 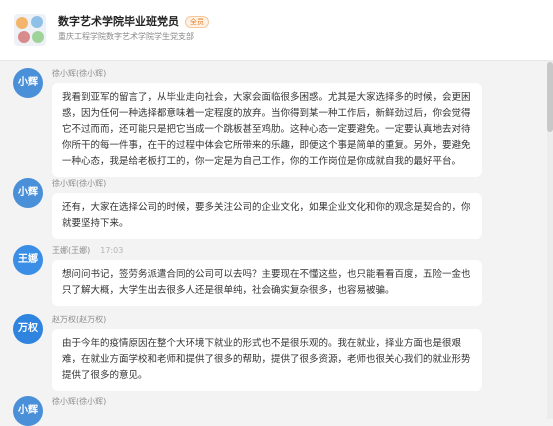 What do you see at coordinates (112, 250) in the screenshot?
I see `message-time: 17:03` at bounding box center [112, 250].